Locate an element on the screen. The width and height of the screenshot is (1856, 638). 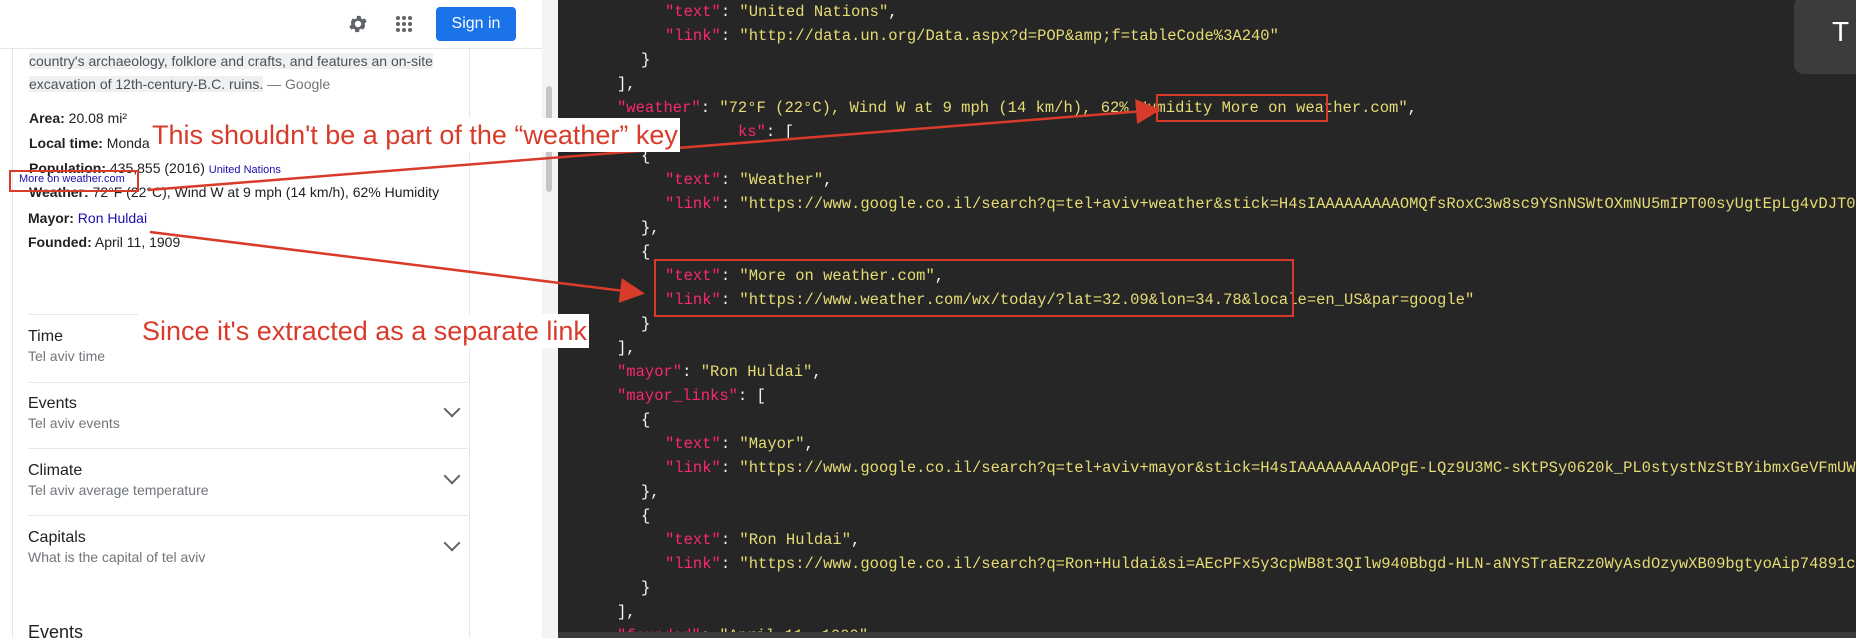
section-title: Capitals is located at coordinates (57, 537).